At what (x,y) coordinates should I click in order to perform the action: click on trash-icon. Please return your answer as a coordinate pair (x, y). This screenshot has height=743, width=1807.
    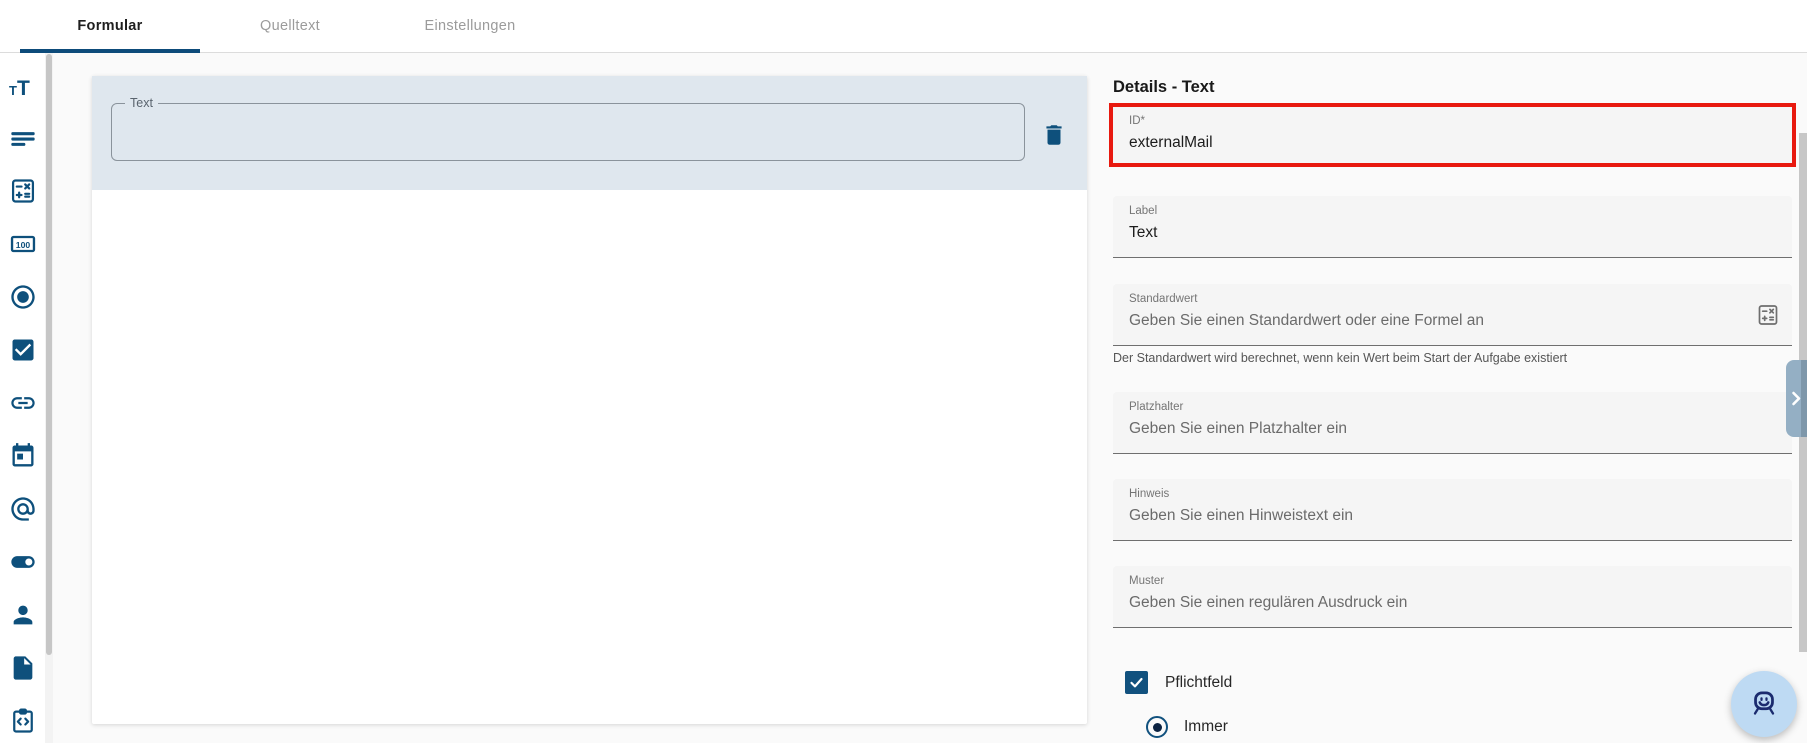
    Looking at the image, I should click on (1054, 135).